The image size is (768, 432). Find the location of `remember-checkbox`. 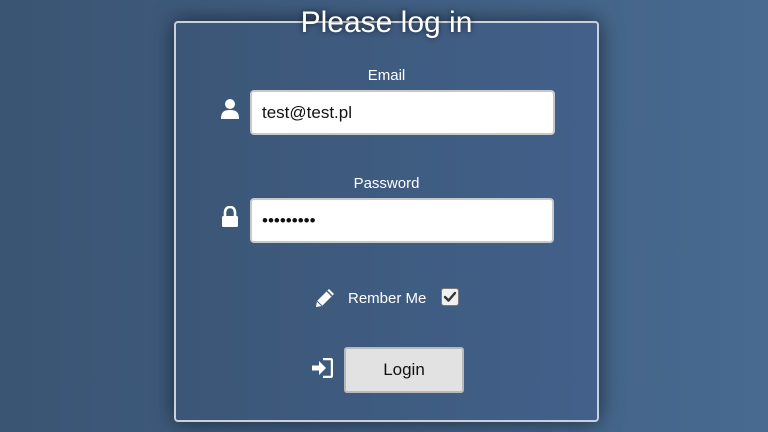

remember-checkbox is located at coordinates (450, 297).